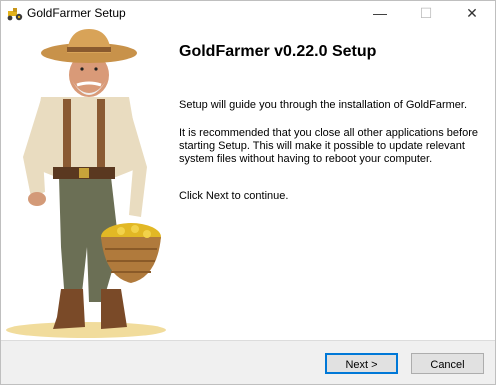 This screenshot has width=496, height=385. I want to click on window-title: GoldFarmer Setup, so click(76, 13).